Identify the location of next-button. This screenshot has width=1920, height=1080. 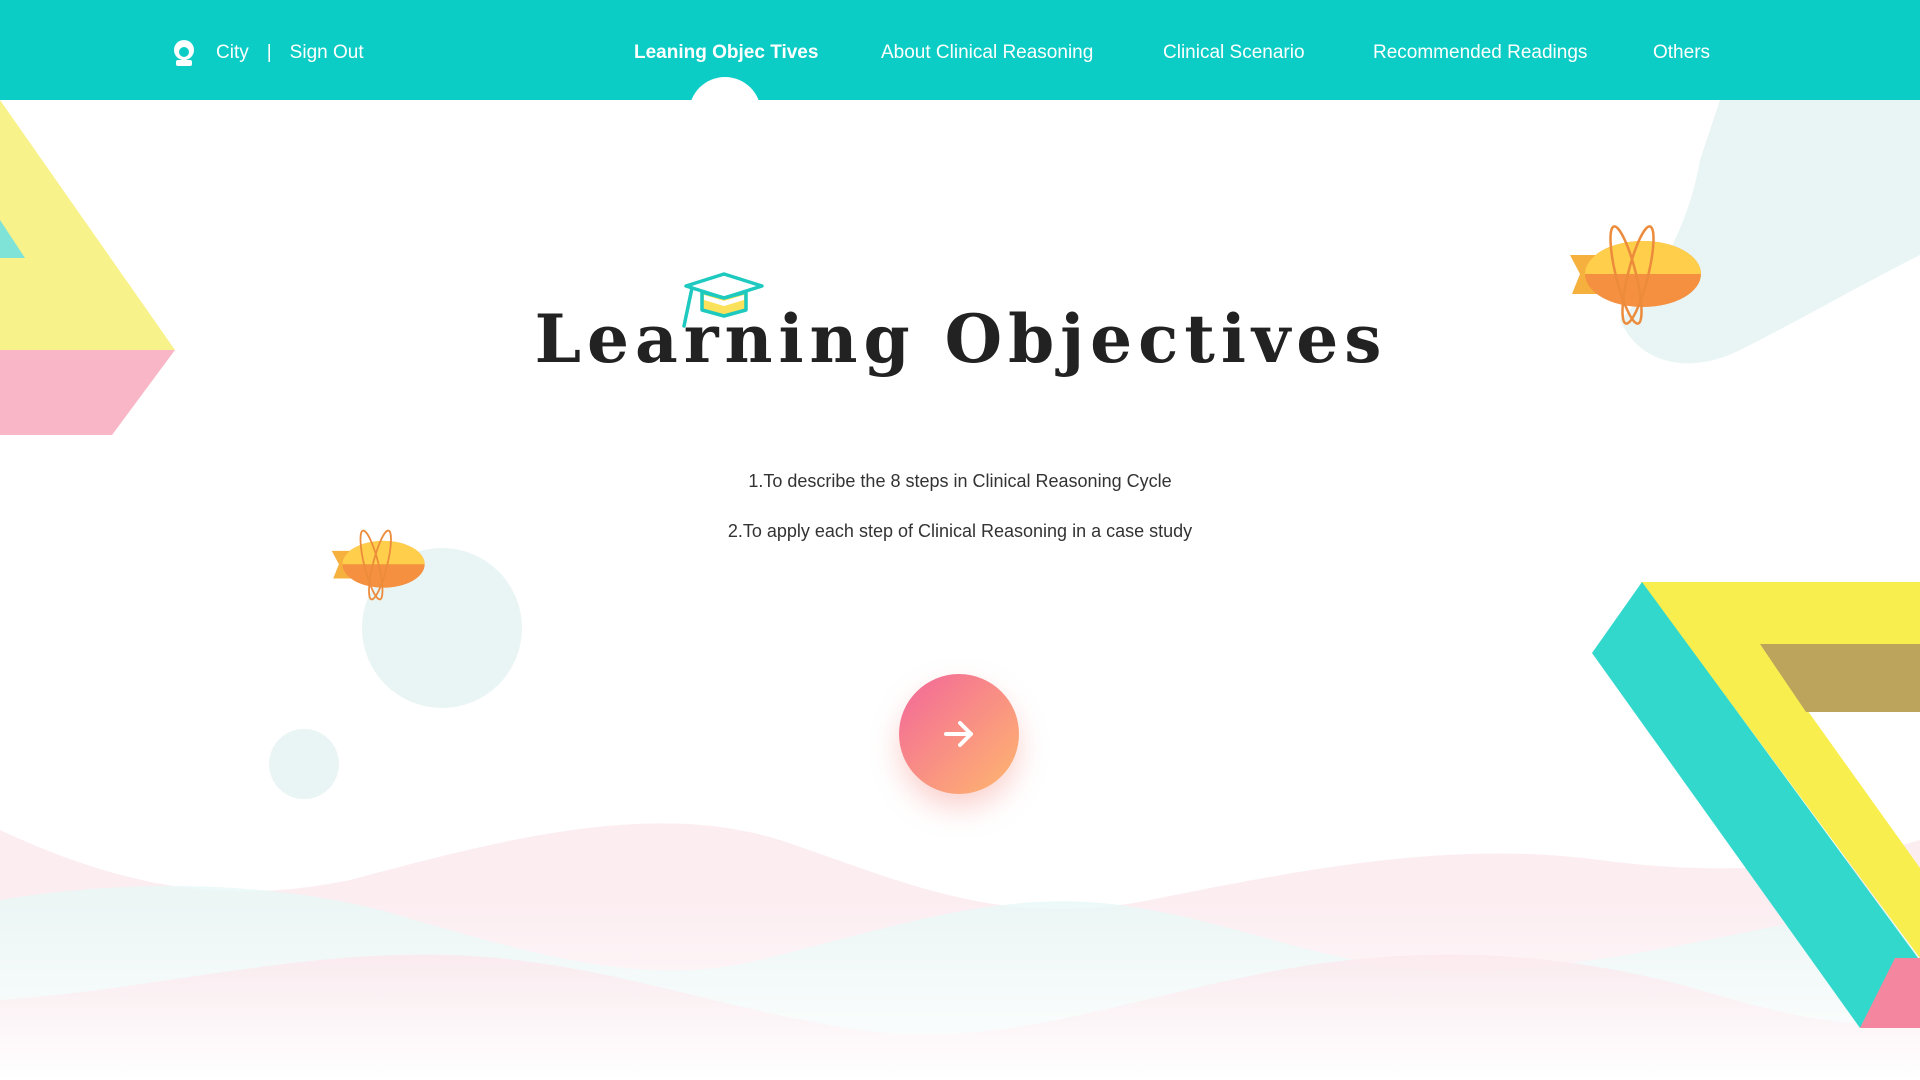
(959, 734).